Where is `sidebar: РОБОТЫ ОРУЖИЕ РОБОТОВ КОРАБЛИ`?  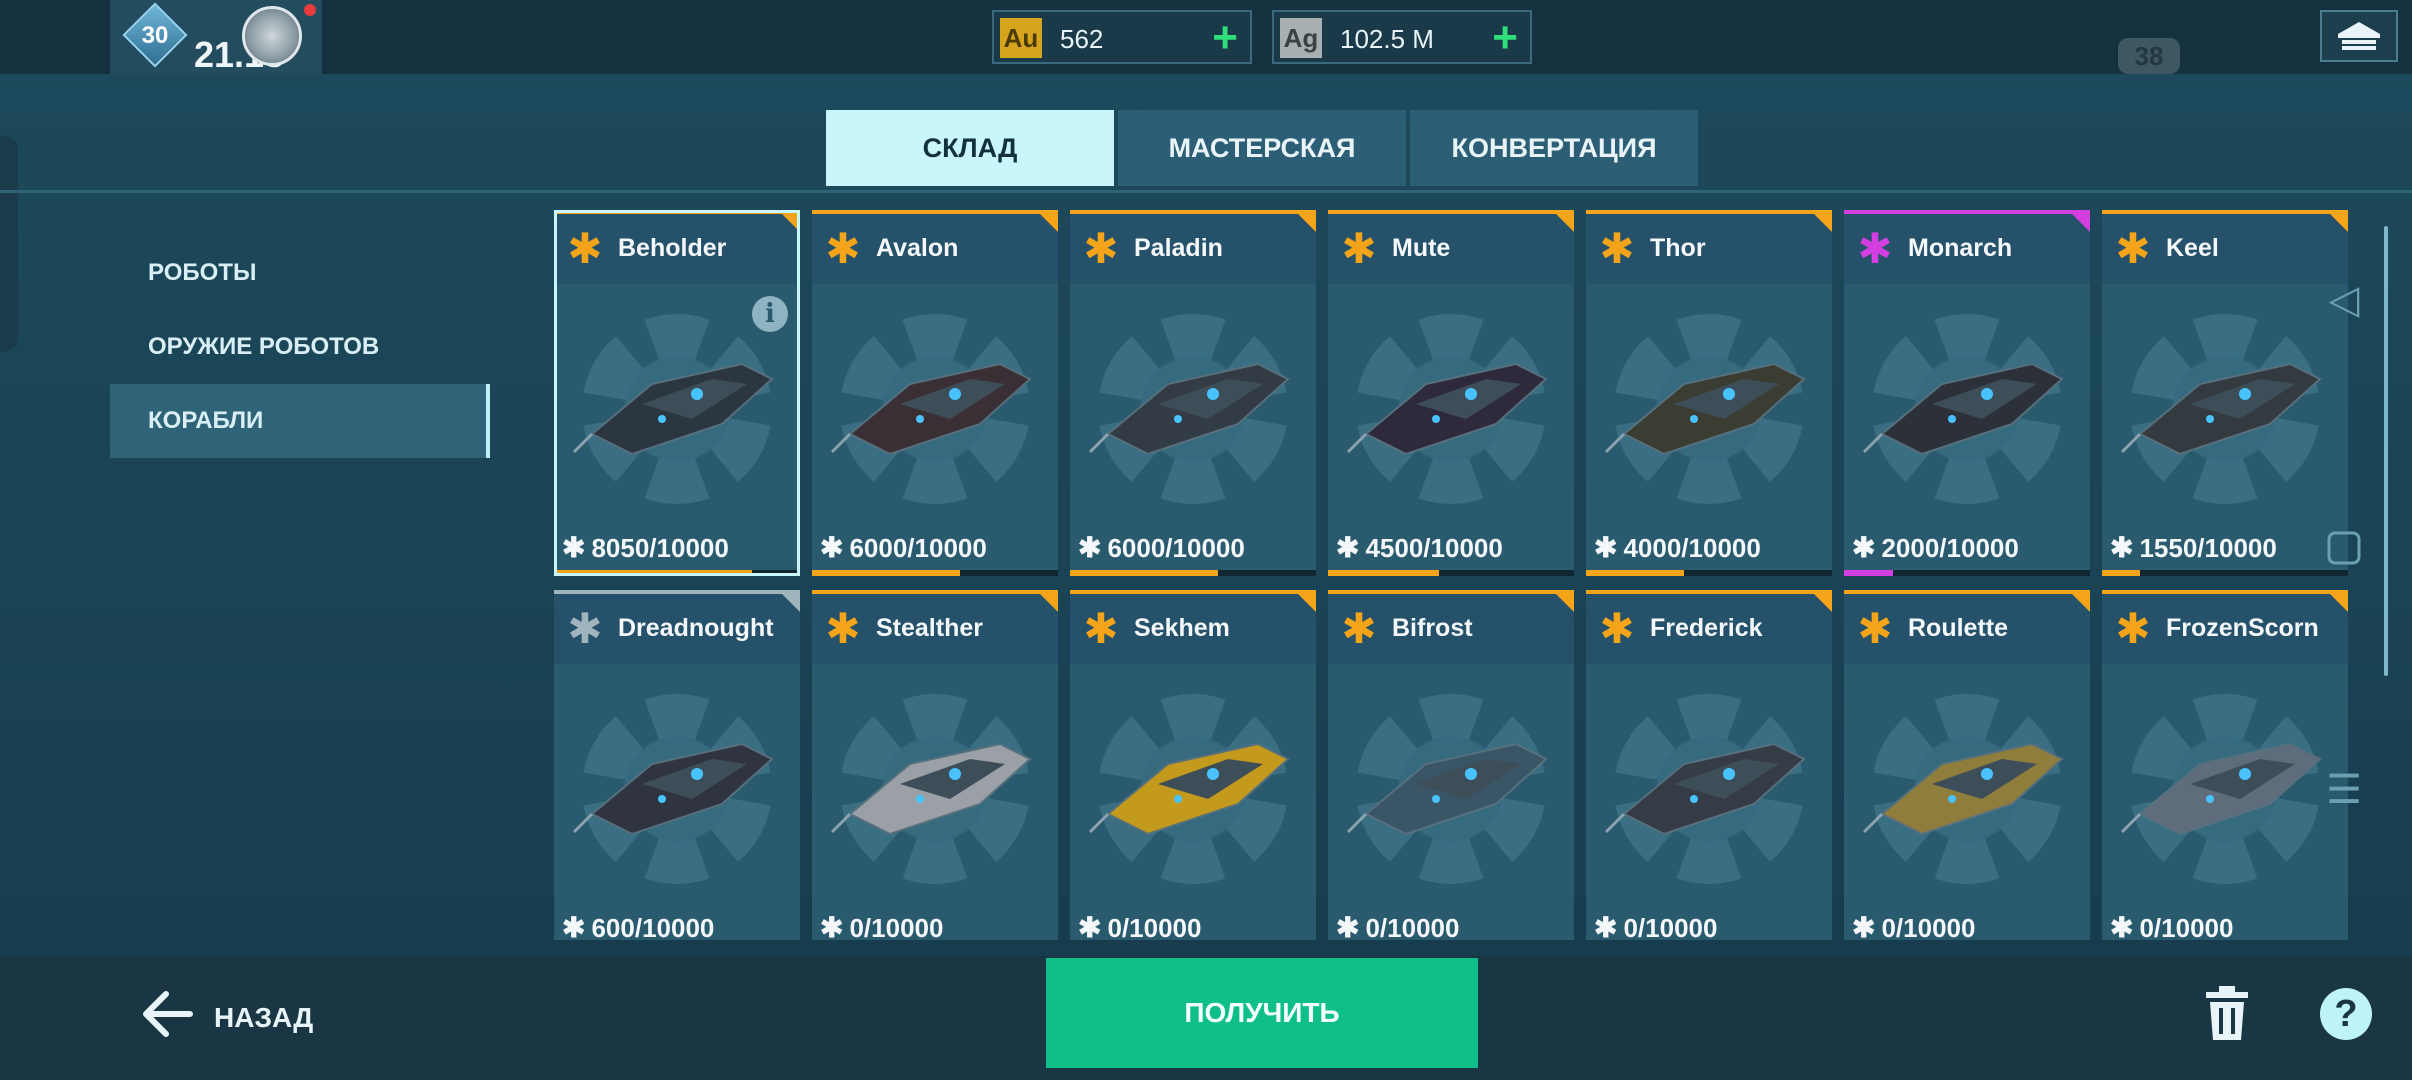 sidebar: РОБОТЫ ОРУЖИЕ РОБОТОВ КОРАБЛИ is located at coordinates (300, 347).